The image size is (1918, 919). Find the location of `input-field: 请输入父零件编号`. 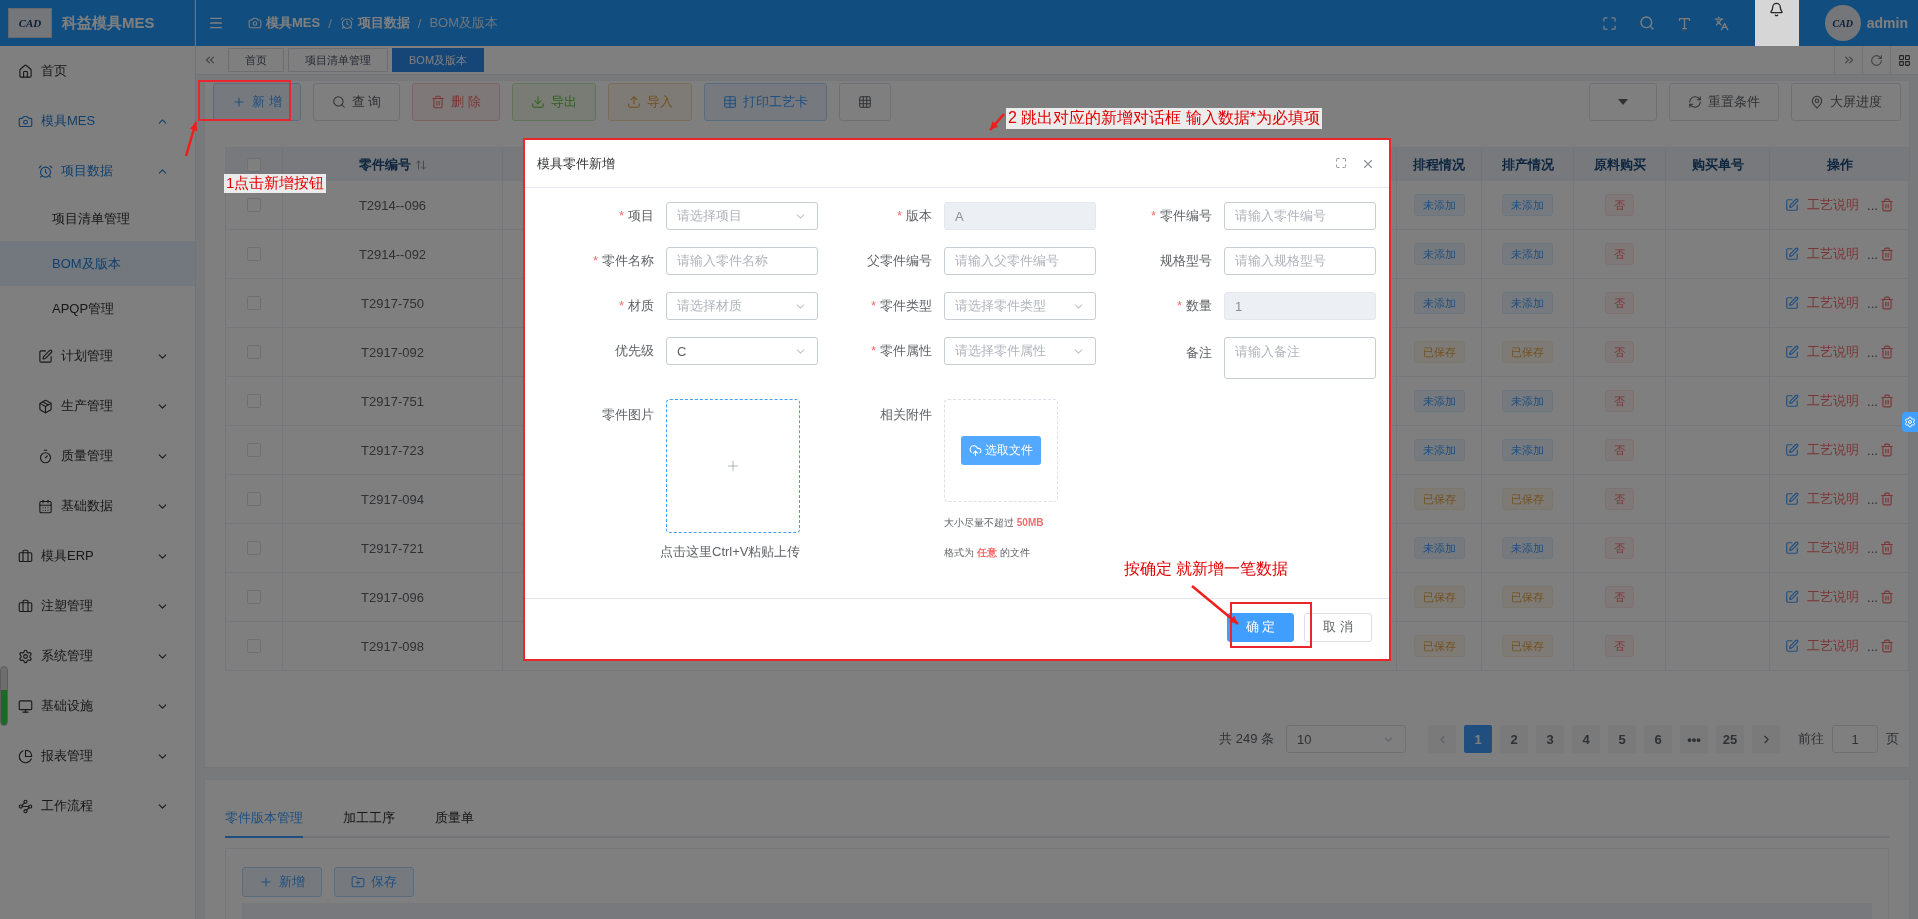

input-field: 请输入父零件编号 is located at coordinates (1020, 261).